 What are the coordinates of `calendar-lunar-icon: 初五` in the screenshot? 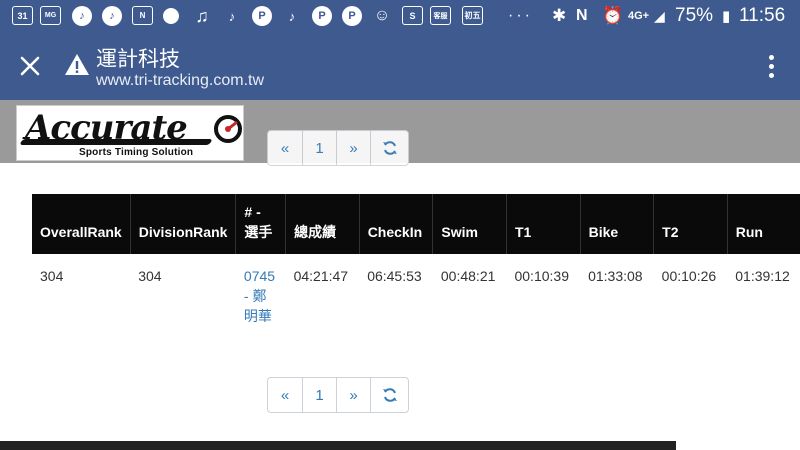 It's located at (472, 15).